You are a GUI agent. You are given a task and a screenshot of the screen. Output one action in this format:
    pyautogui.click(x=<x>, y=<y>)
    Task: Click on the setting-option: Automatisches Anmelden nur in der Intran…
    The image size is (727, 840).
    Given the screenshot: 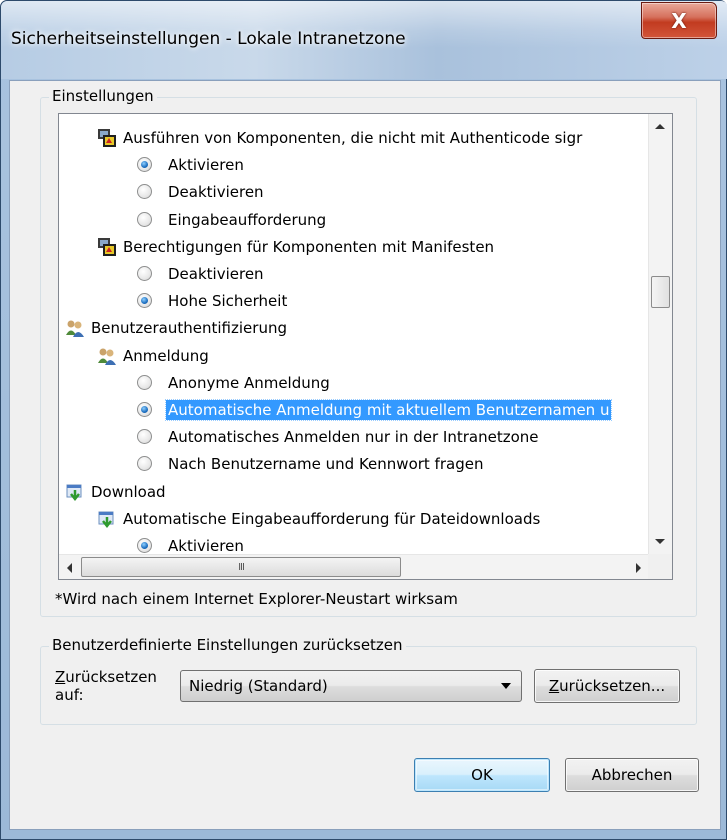 What is the action you would take?
    pyautogui.click(x=339, y=436)
    